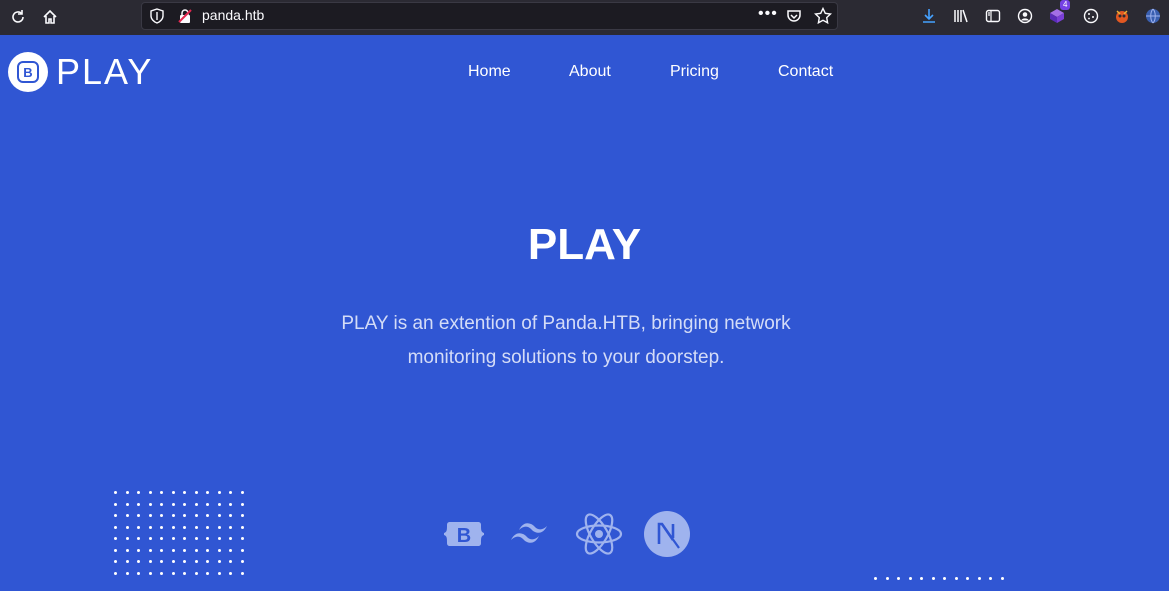 The image size is (1169, 591). I want to click on url-text: panda.htb, so click(233, 15).